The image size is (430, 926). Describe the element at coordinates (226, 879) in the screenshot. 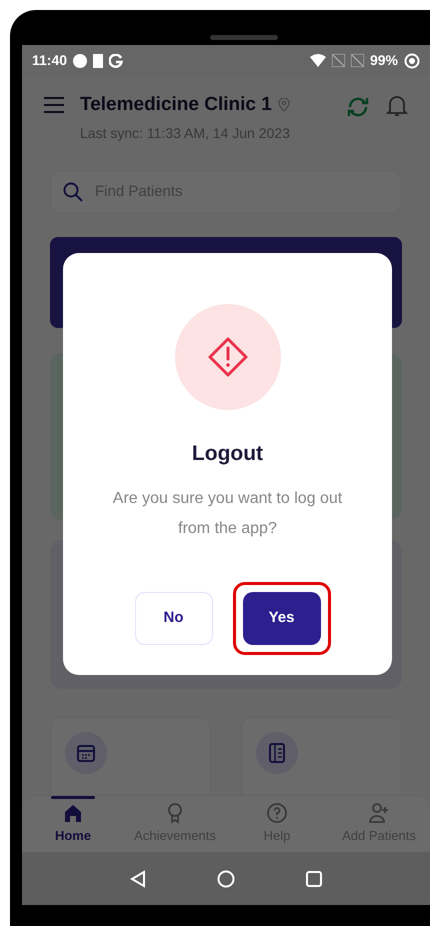

I see `home-circle-icon` at that location.